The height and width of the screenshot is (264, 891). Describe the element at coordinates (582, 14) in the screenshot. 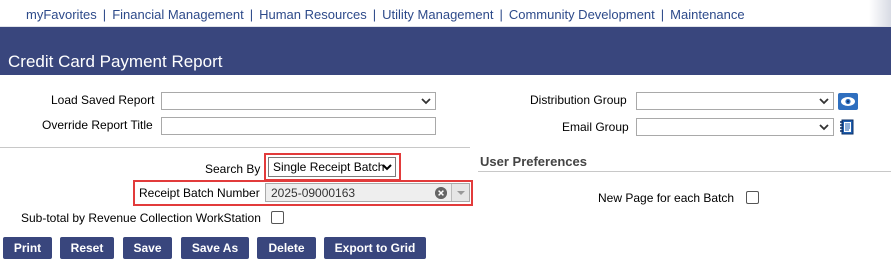

I see `nav-item-community-development: Community Development` at that location.